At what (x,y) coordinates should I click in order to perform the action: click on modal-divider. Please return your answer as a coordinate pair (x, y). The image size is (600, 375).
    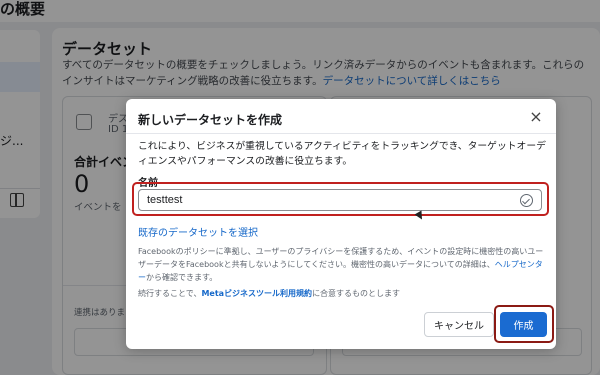
    Looking at the image, I should click on (341, 133).